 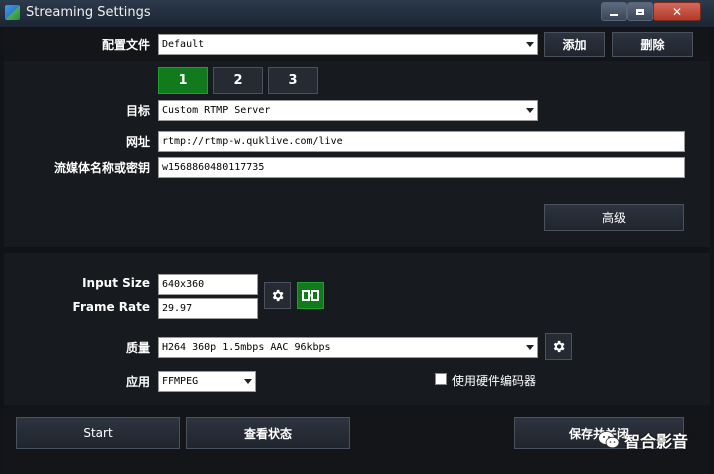 What do you see at coordinates (238, 80) in the screenshot?
I see `tab-2: 2` at bounding box center [238, 80].